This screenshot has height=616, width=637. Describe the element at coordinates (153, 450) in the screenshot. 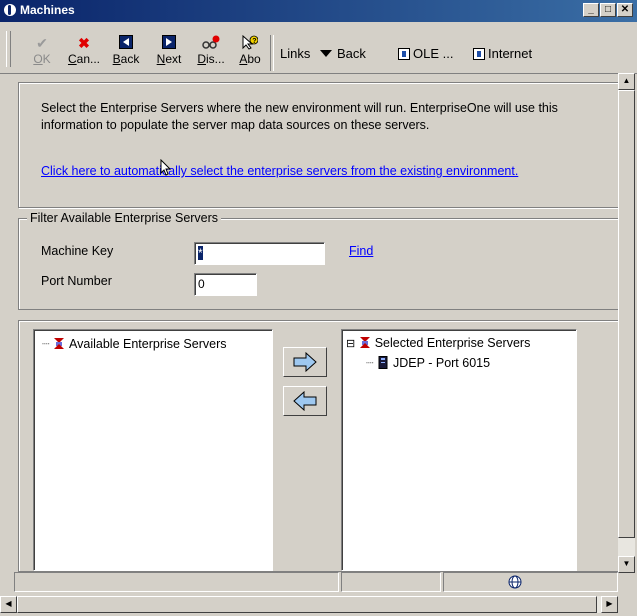

I see `available-servers-list: ┈ Available Enterprise Servers` at that location.